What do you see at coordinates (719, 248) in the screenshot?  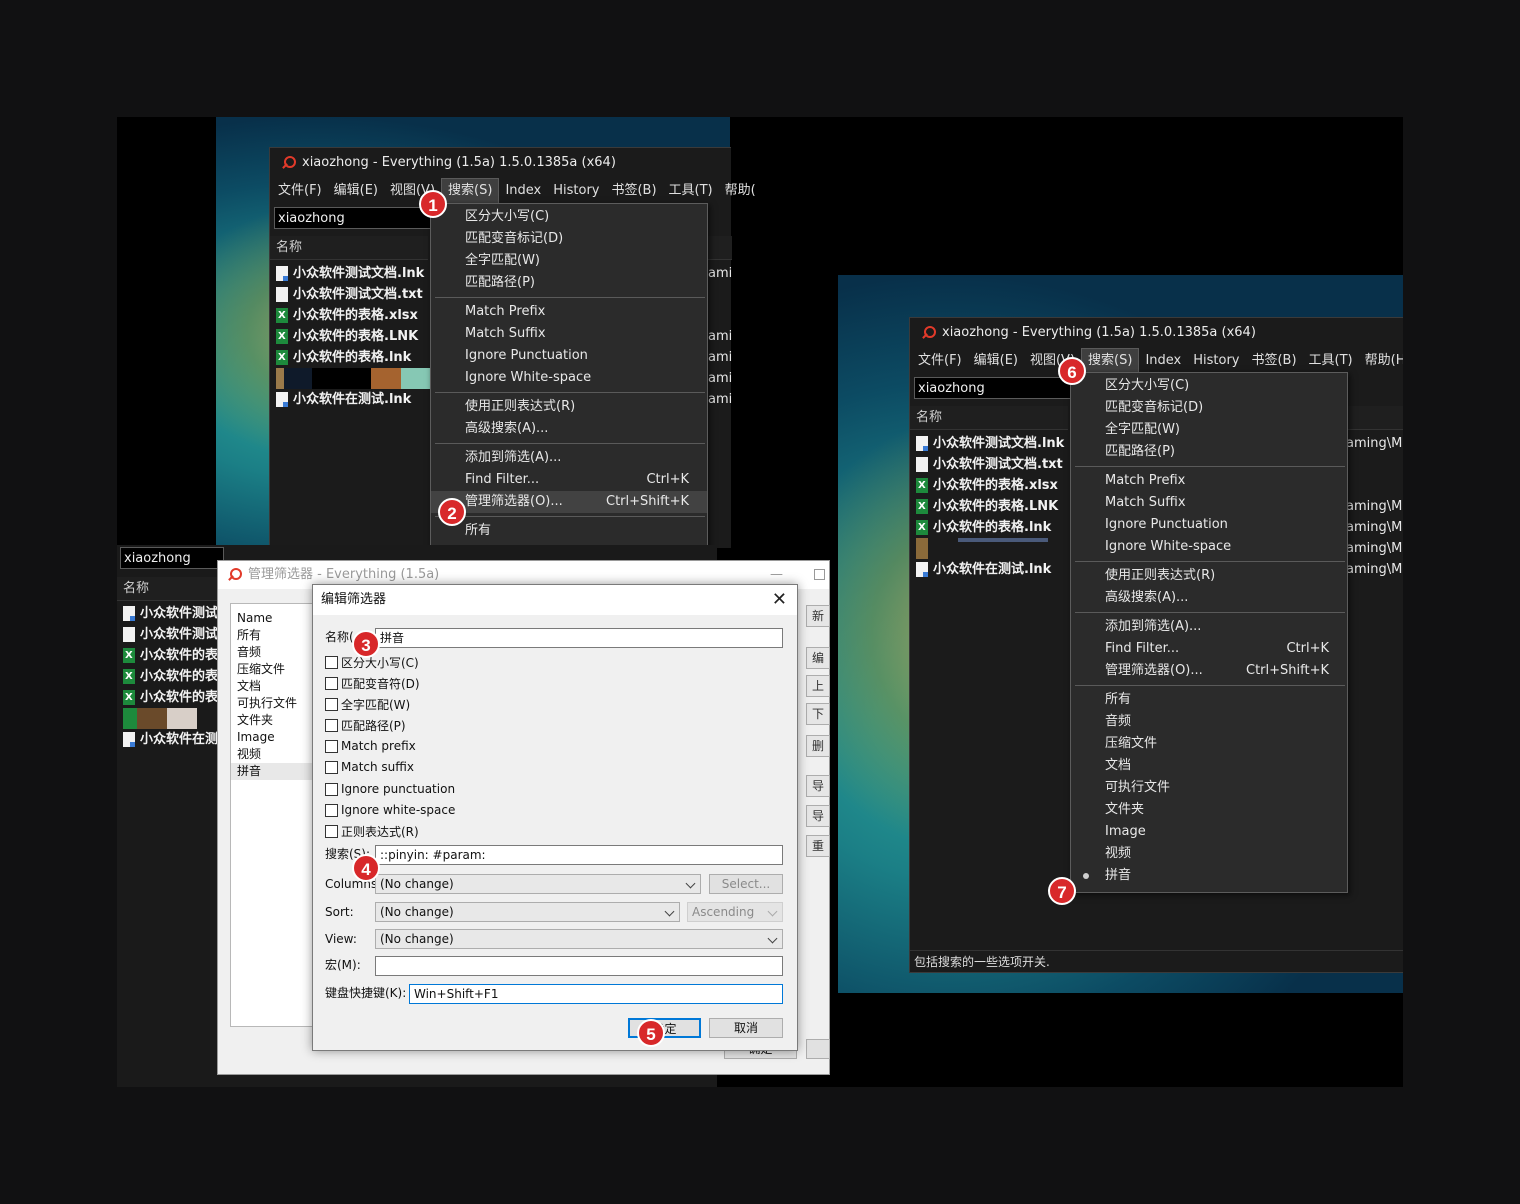 I see `left-column-header-path` at bounding box center [719, 248].